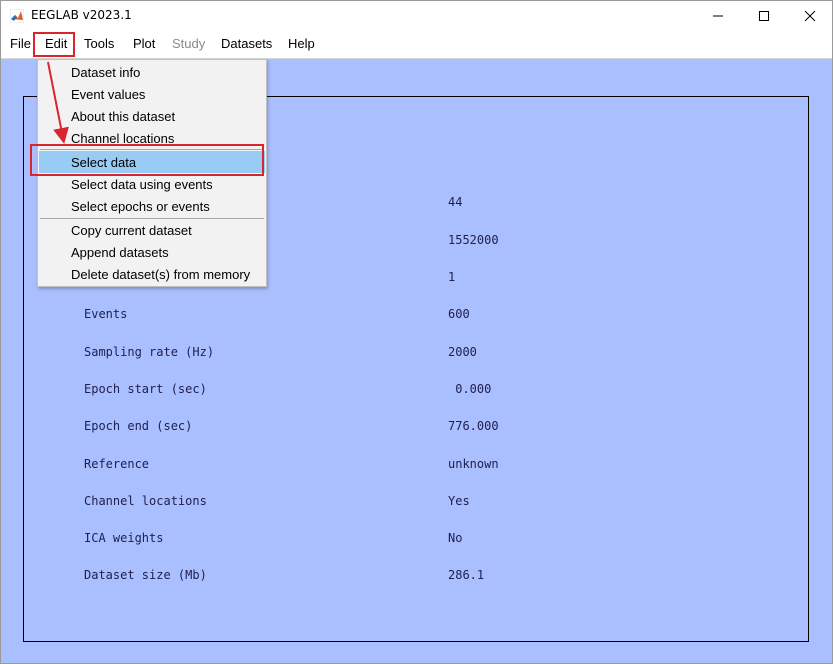  Describe the element at coordinates (99, 43) in the screenshot. I see `menu-tools: Tools` at that location.